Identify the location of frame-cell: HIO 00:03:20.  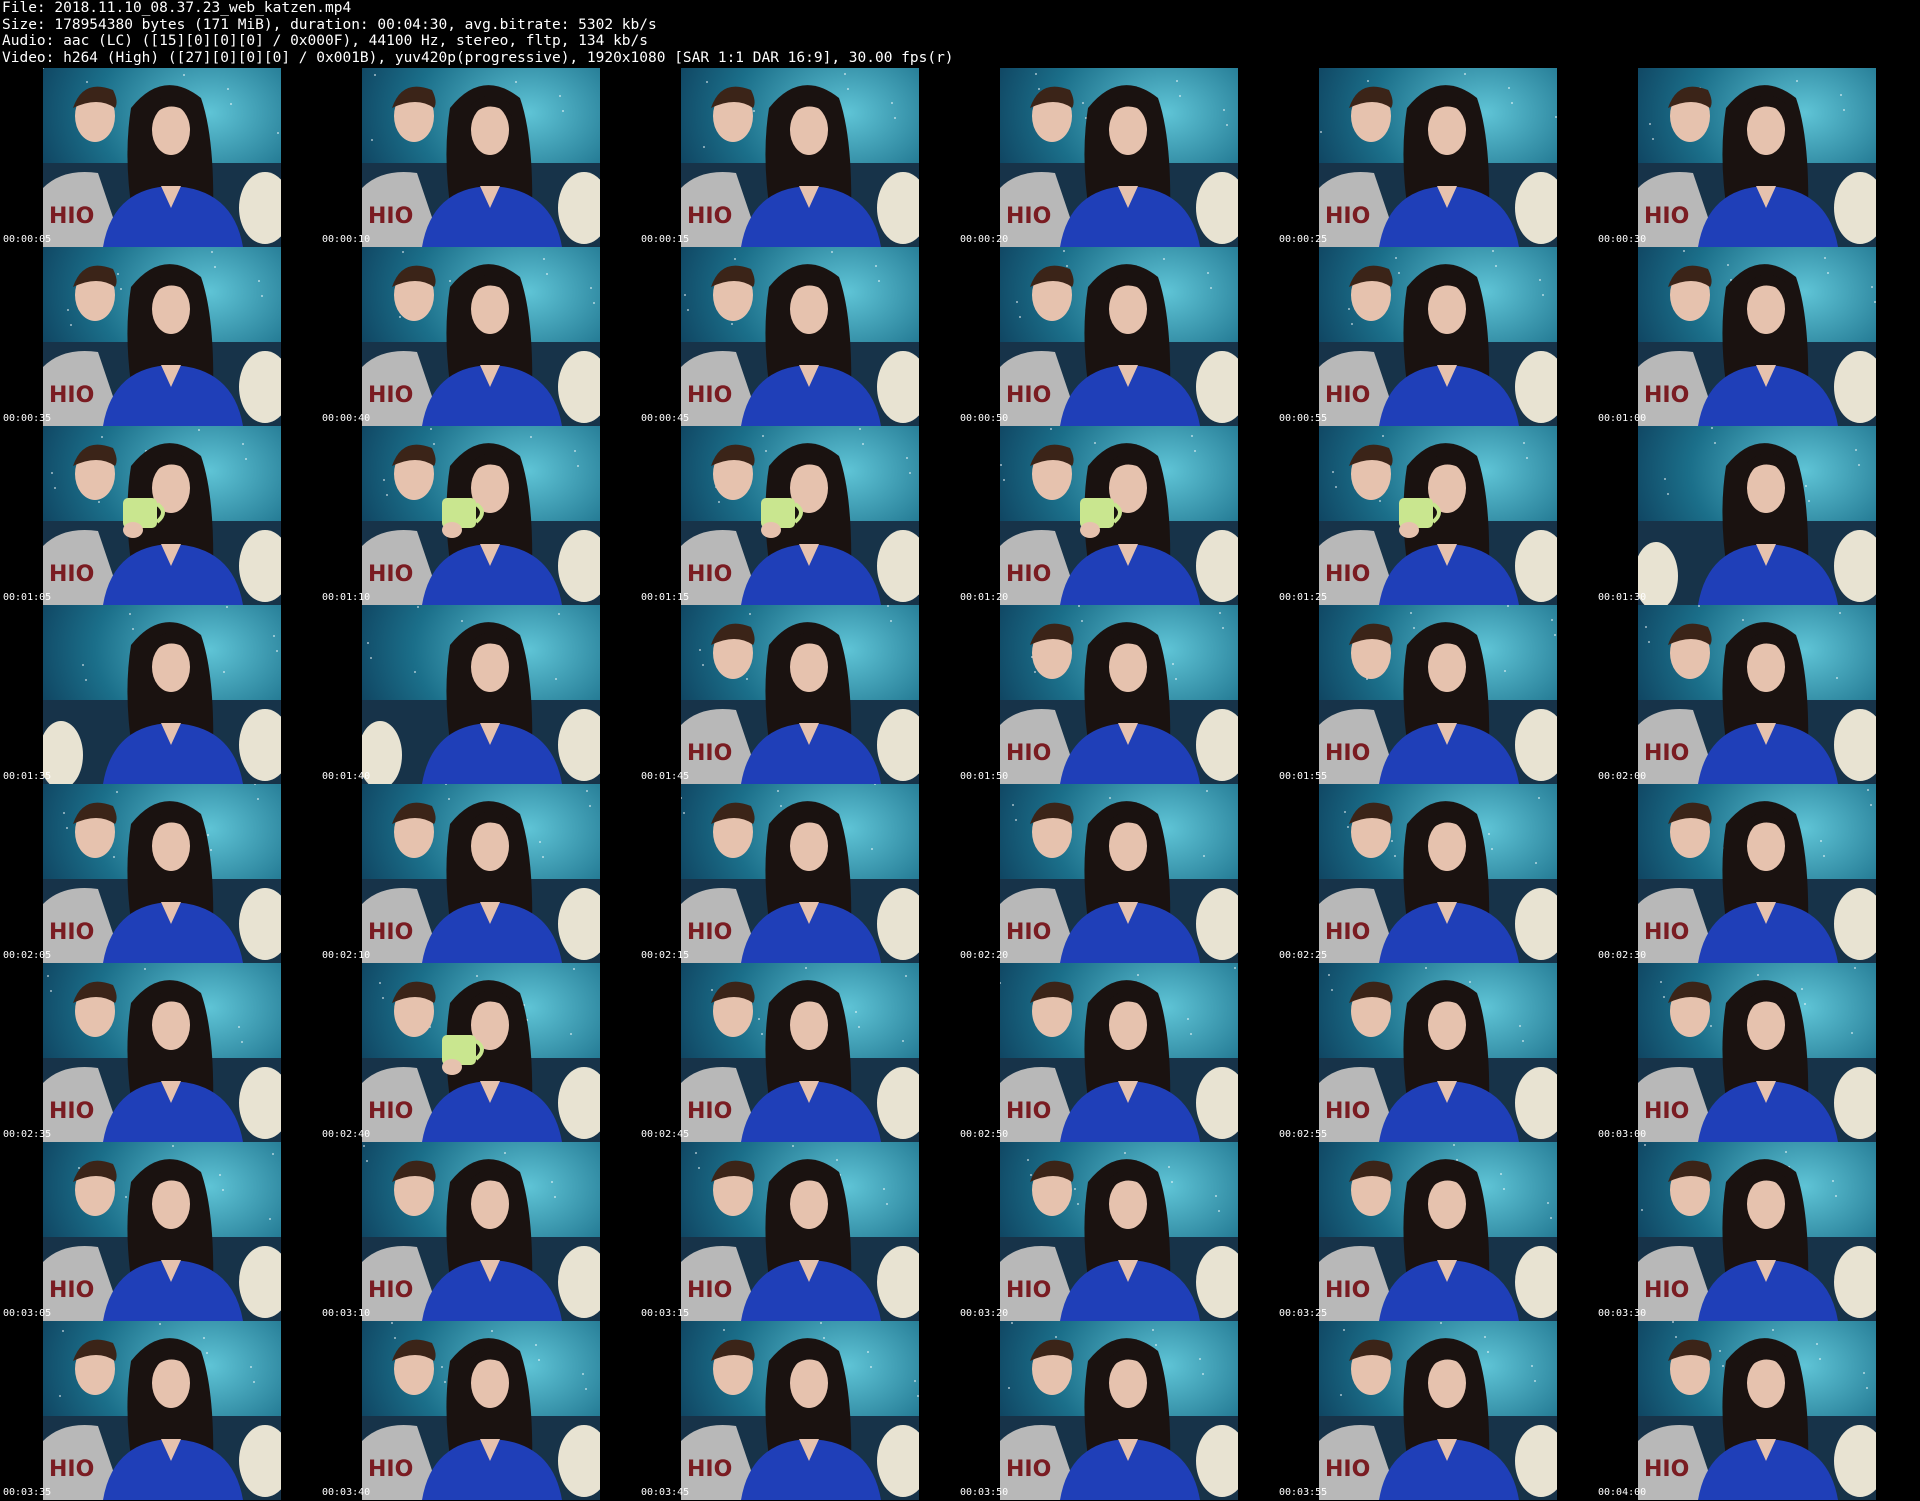
(1116, 1231).